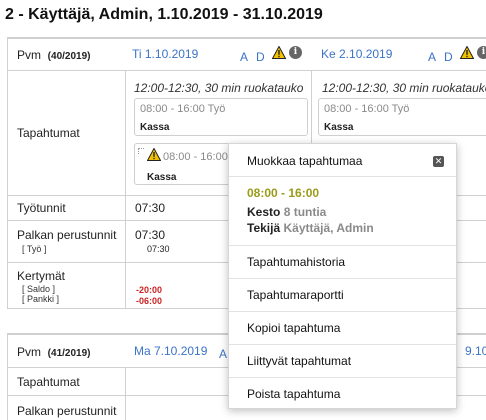 The width and height of the screenshot is (486, 420). I want to click on day-header-ke: Ke 2.10.2019, so click(356, 54).